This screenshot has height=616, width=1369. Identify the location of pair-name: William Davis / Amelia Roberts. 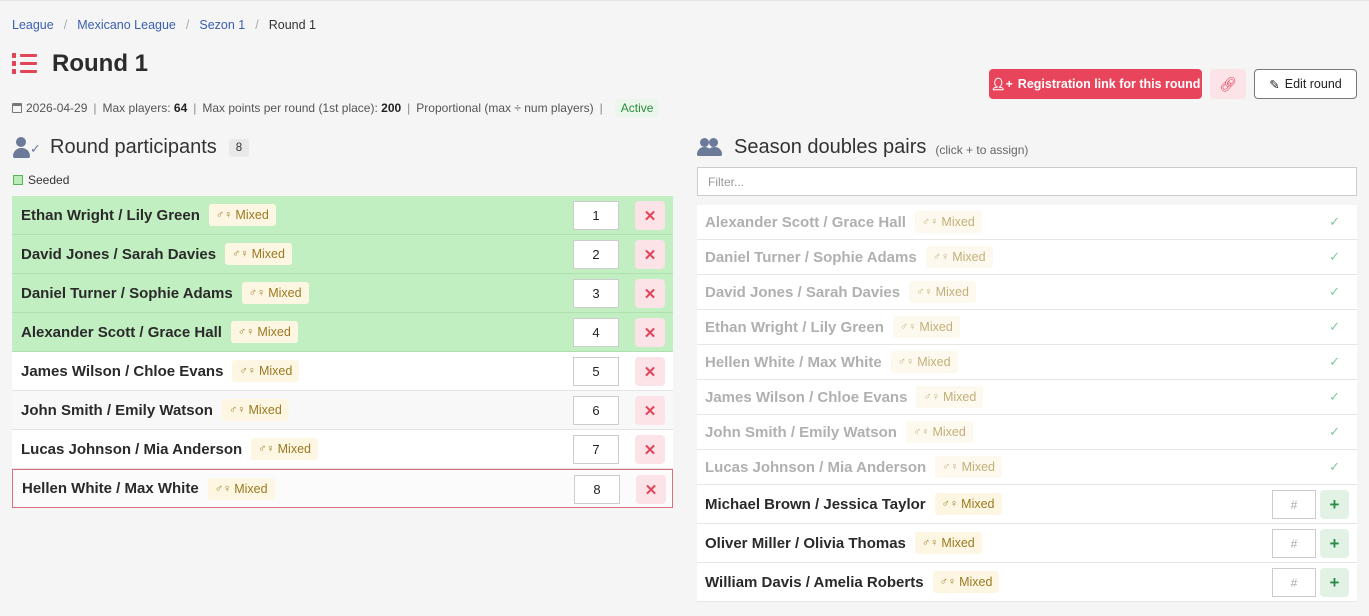
(814, 582).